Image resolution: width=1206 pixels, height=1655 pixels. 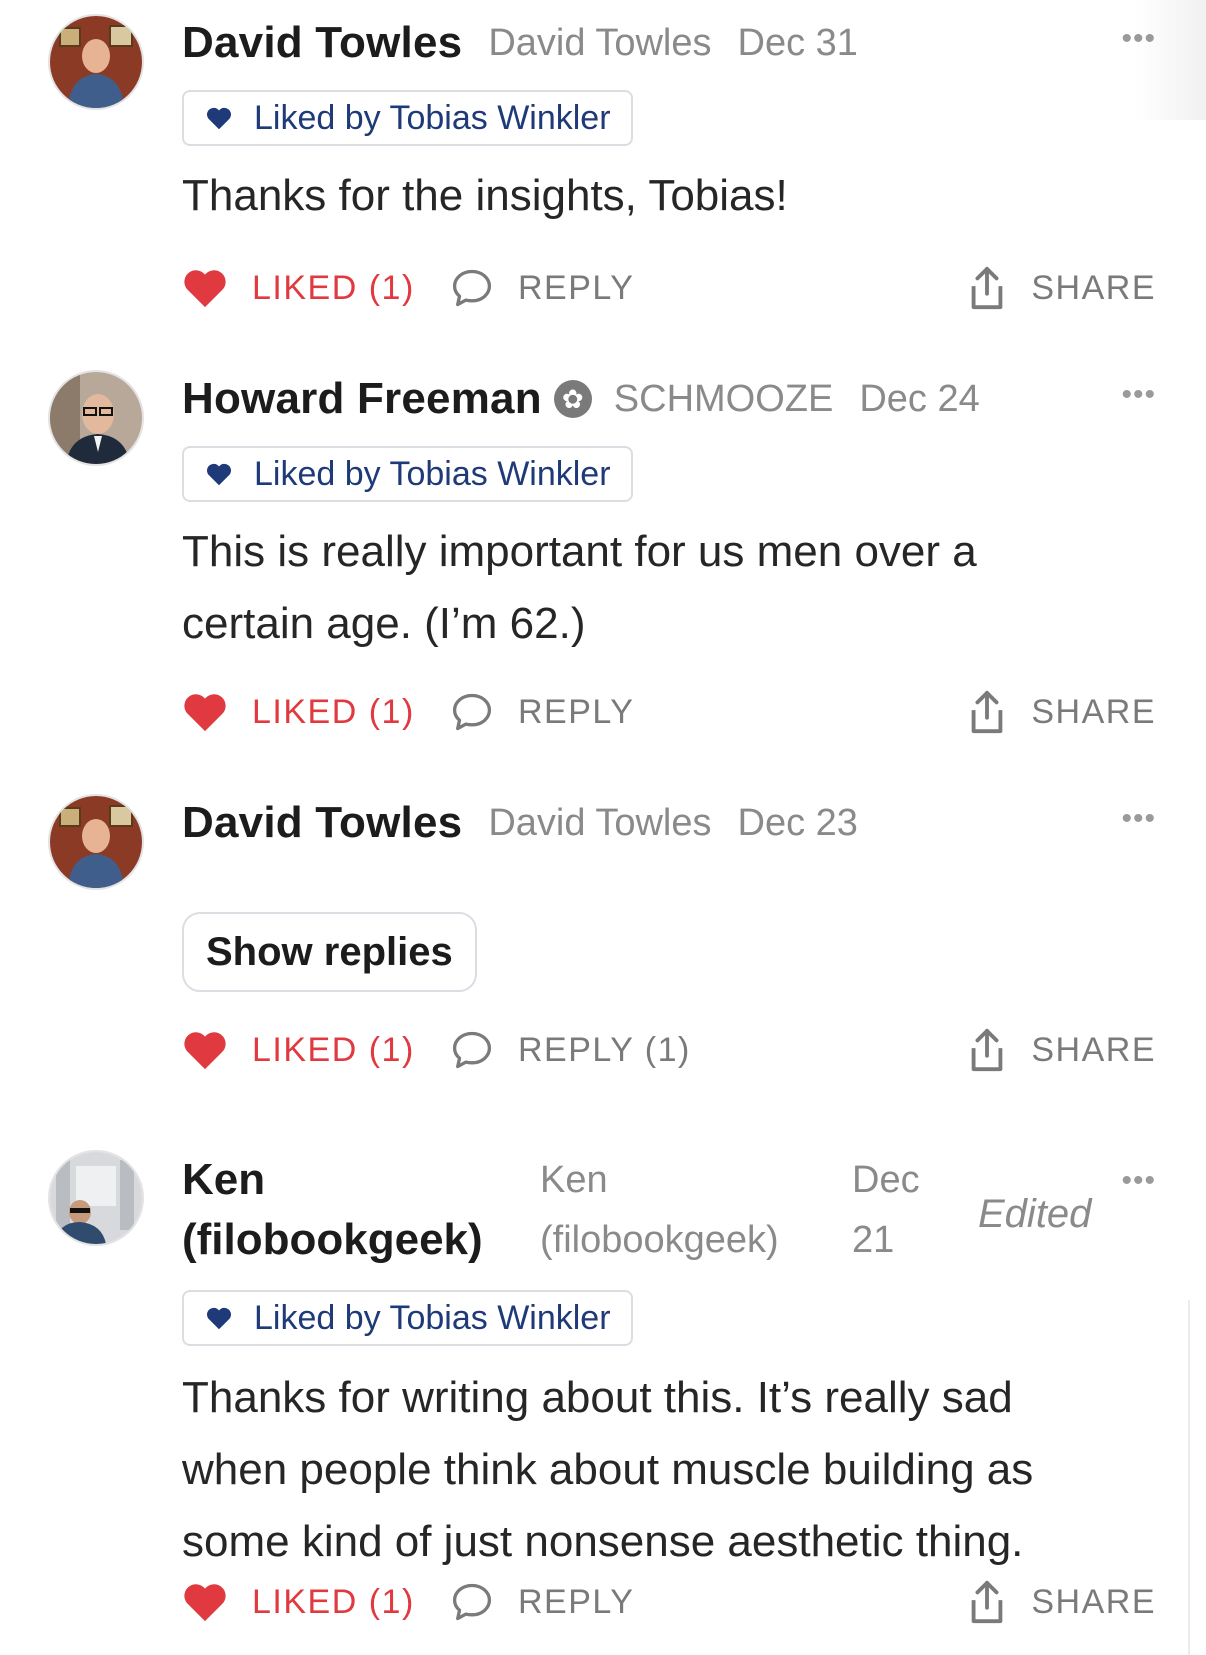 What do you see at coordinates (332, 1239) in the screenshot?
I see `author-name-line: (filobookgeek)` at bounding box center [332, 1239].